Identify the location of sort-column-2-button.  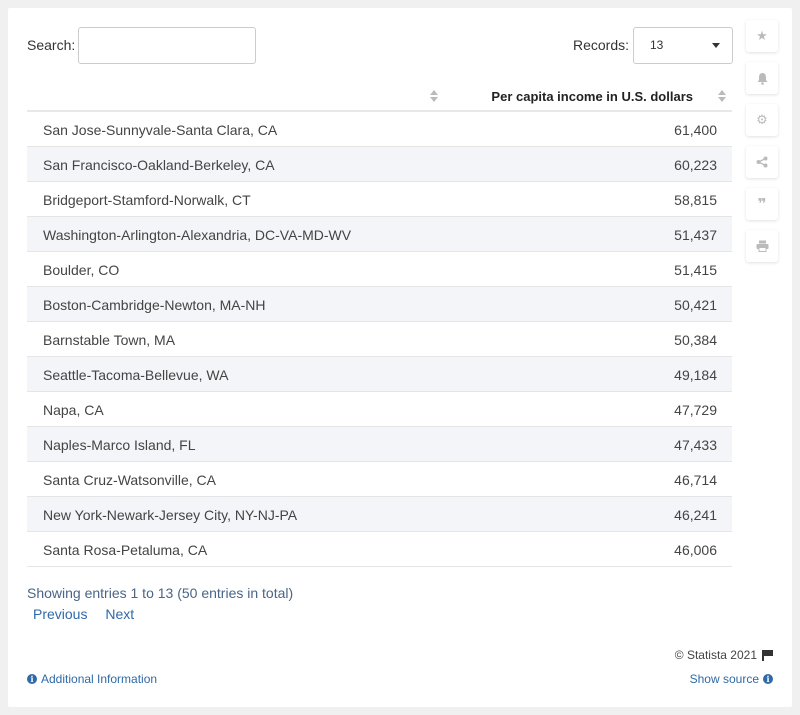
(722, 96).